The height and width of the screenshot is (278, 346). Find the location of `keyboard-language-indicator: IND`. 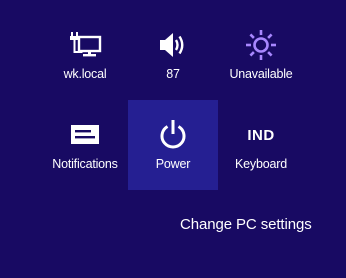

keyboard-language-indicator: IND is located at coordinates (261, 135).